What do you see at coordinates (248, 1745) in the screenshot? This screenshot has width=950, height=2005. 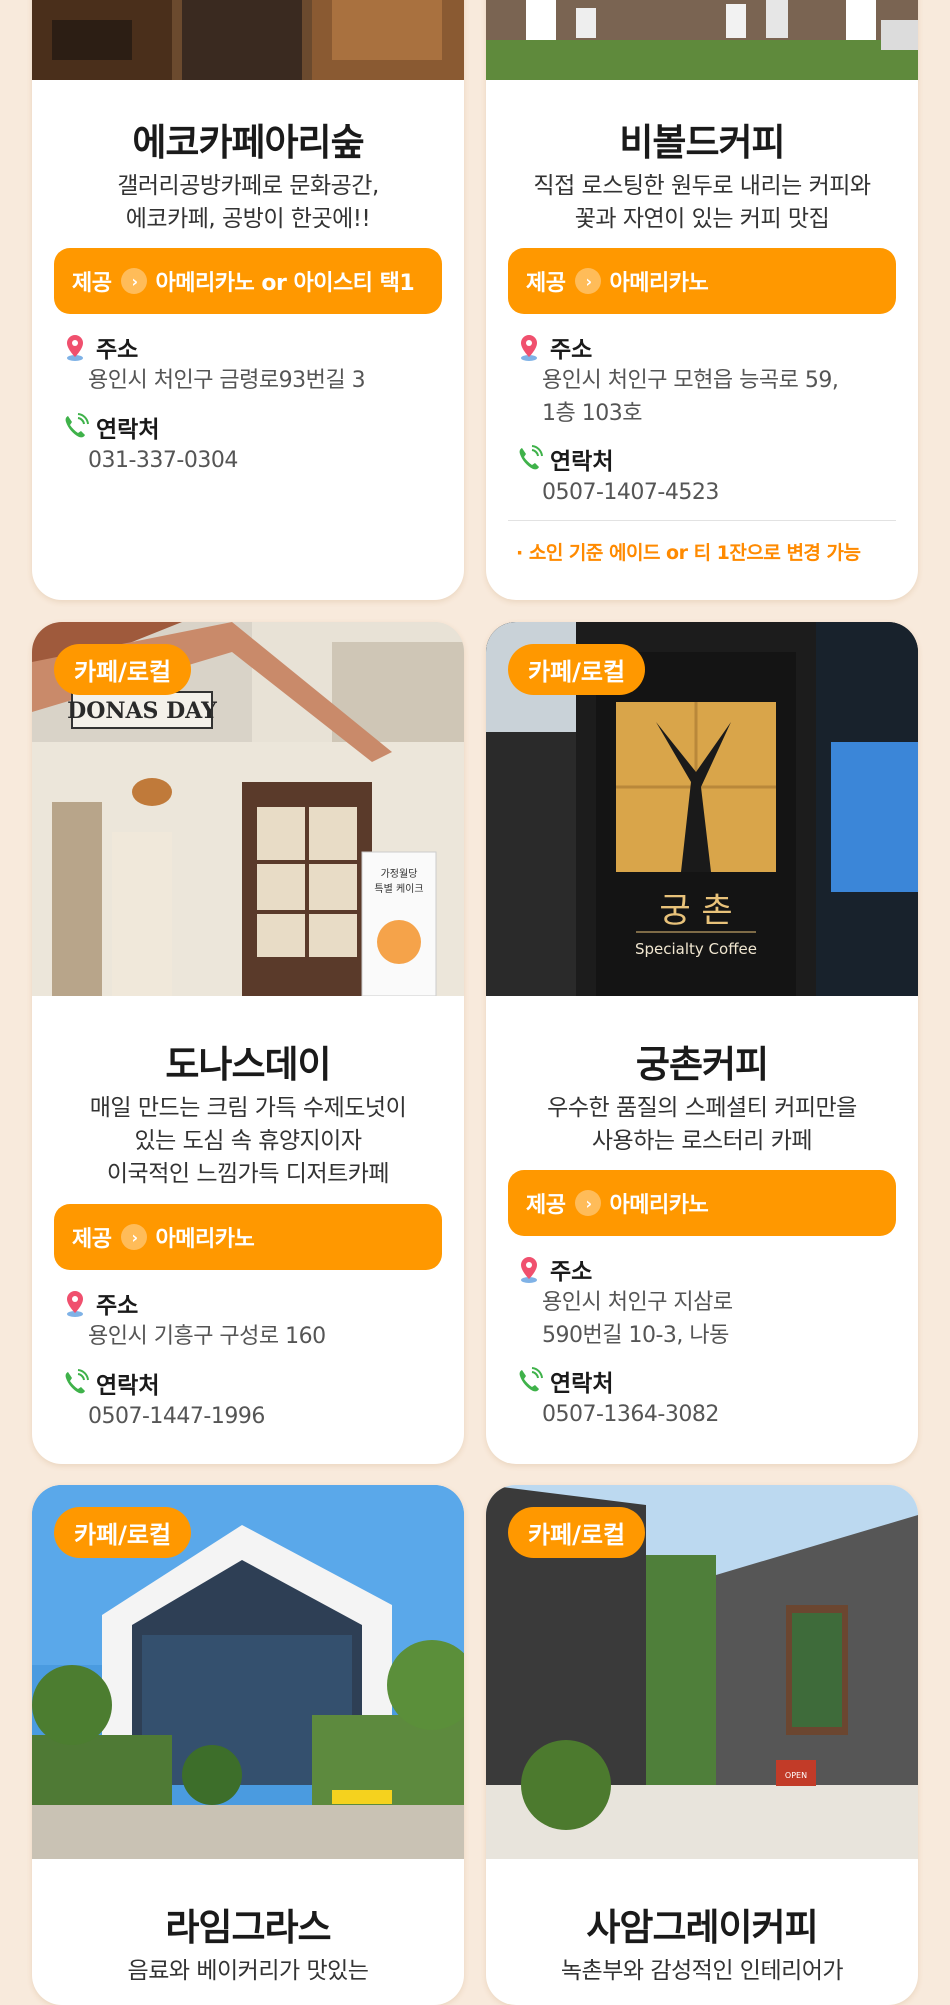 I see `cafe-card-limegrass: 카페/로컬 라임그라스 음료와 베이커리가 맛있는` at bounding box center [248, 1745].